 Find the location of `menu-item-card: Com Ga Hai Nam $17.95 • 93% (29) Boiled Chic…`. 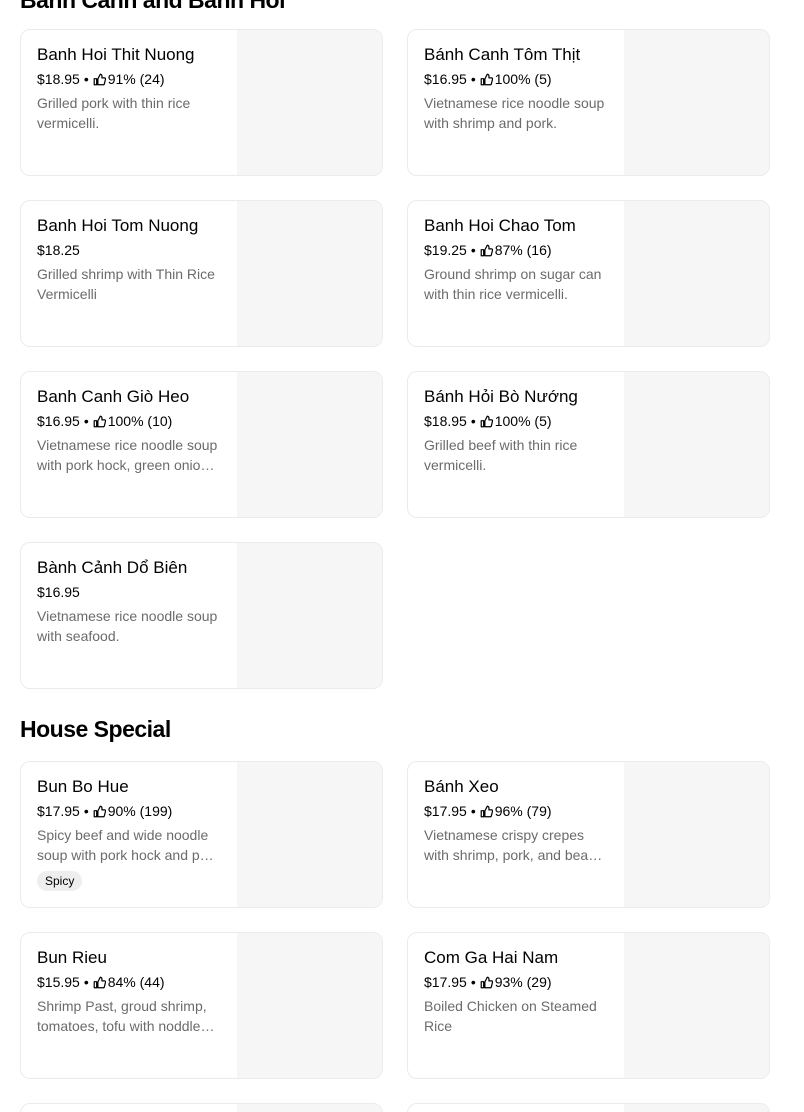

menu-item-card: Com Ga Hai Nam $17.95 • 93% (29) Boiled Chic… is located at coordinates (588, 1005).